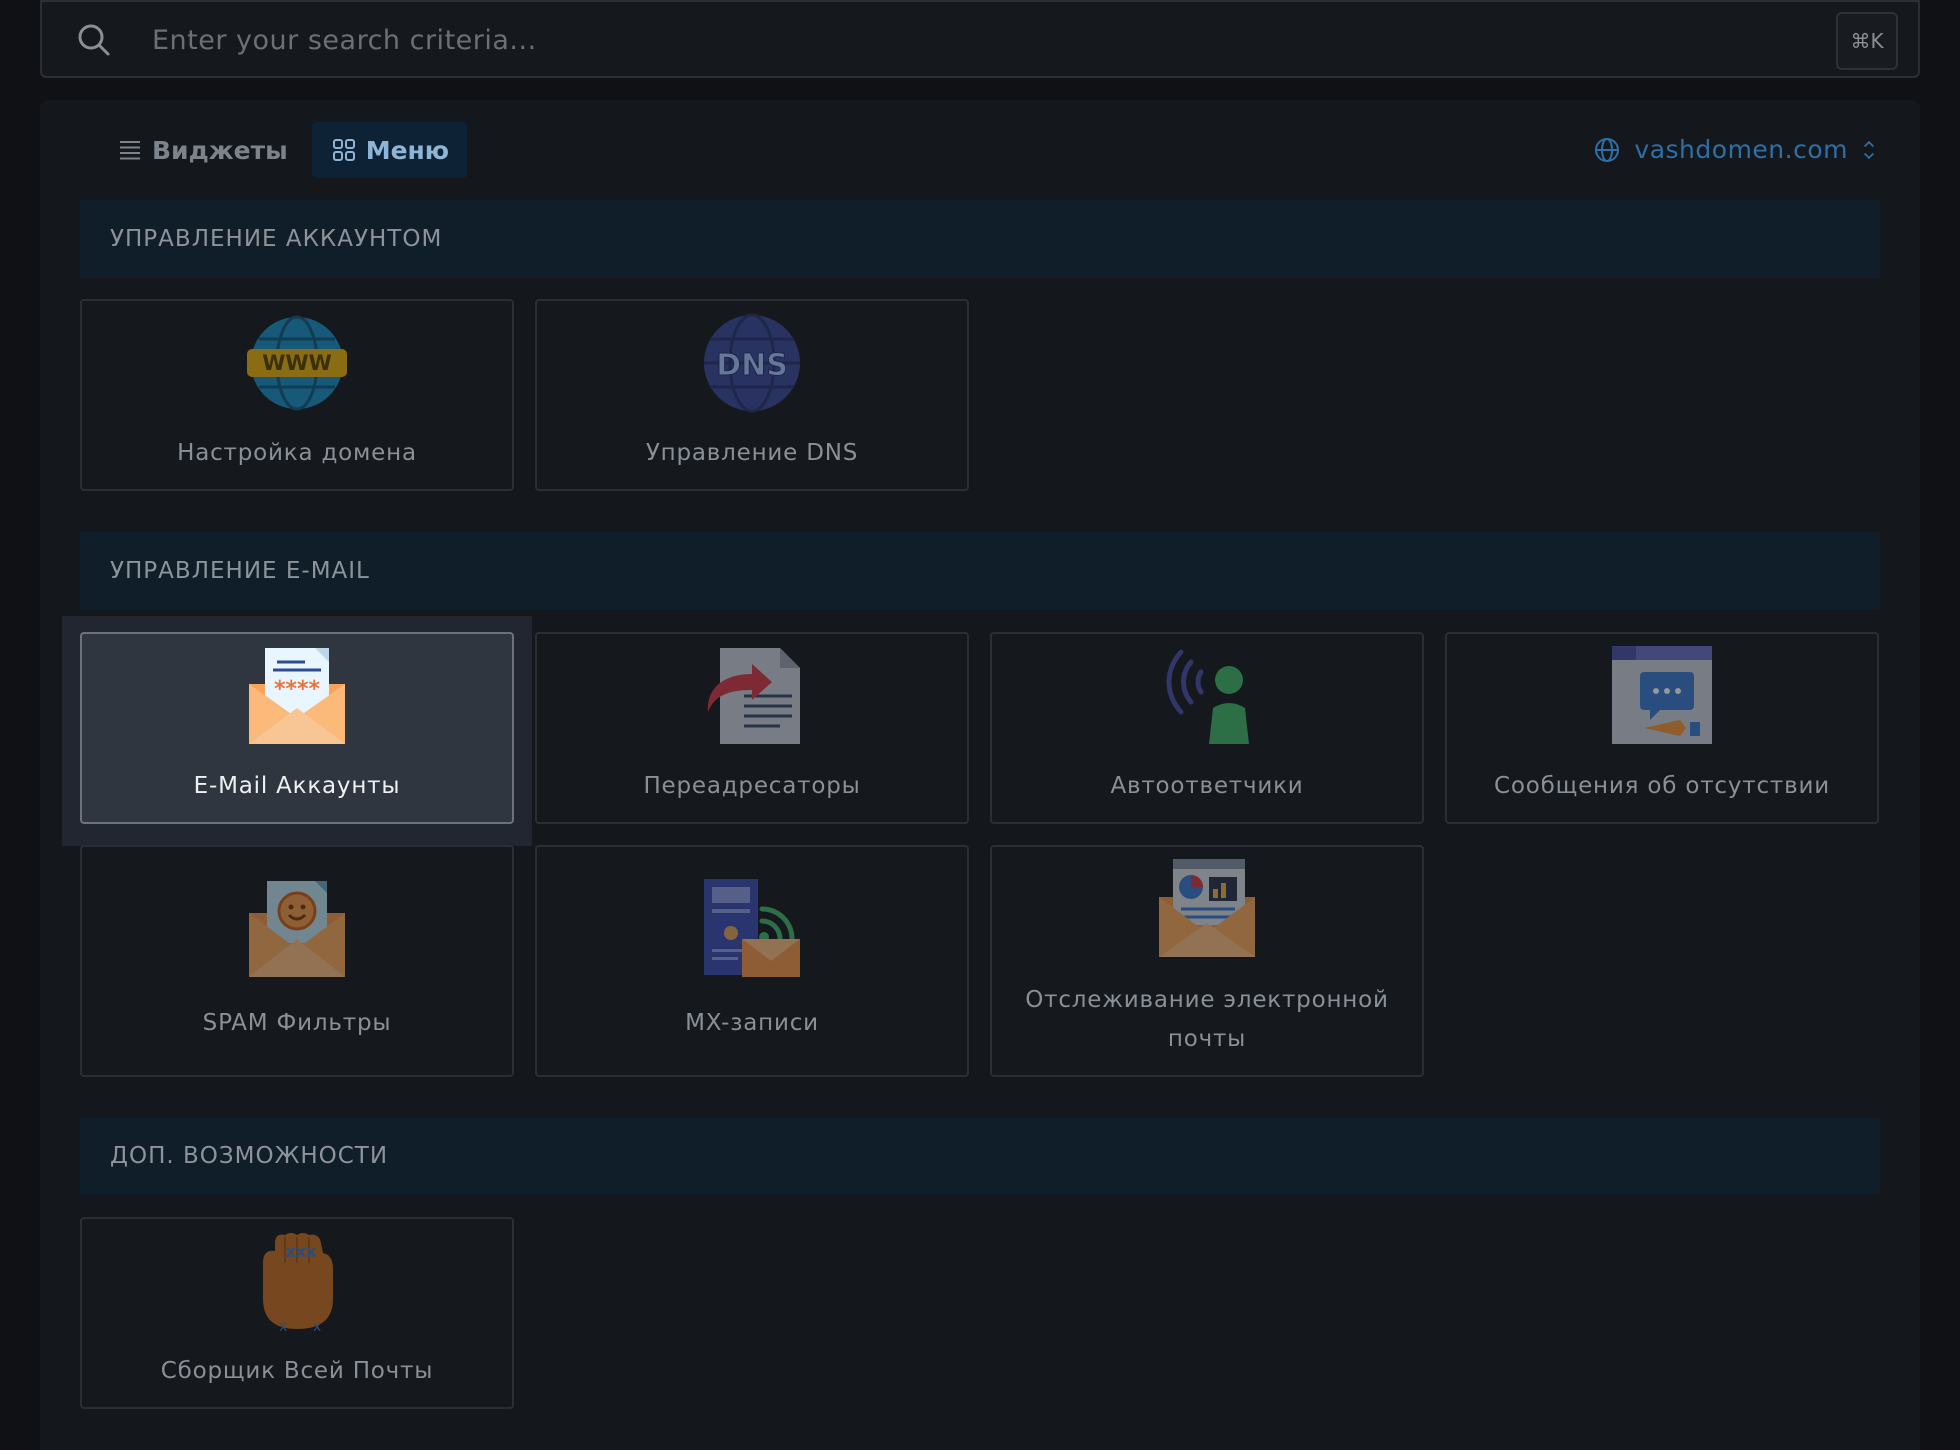 The width and height of the screenshot is (1960, 1450). I want to click on tab-menu: Меню, so click(389, 150).